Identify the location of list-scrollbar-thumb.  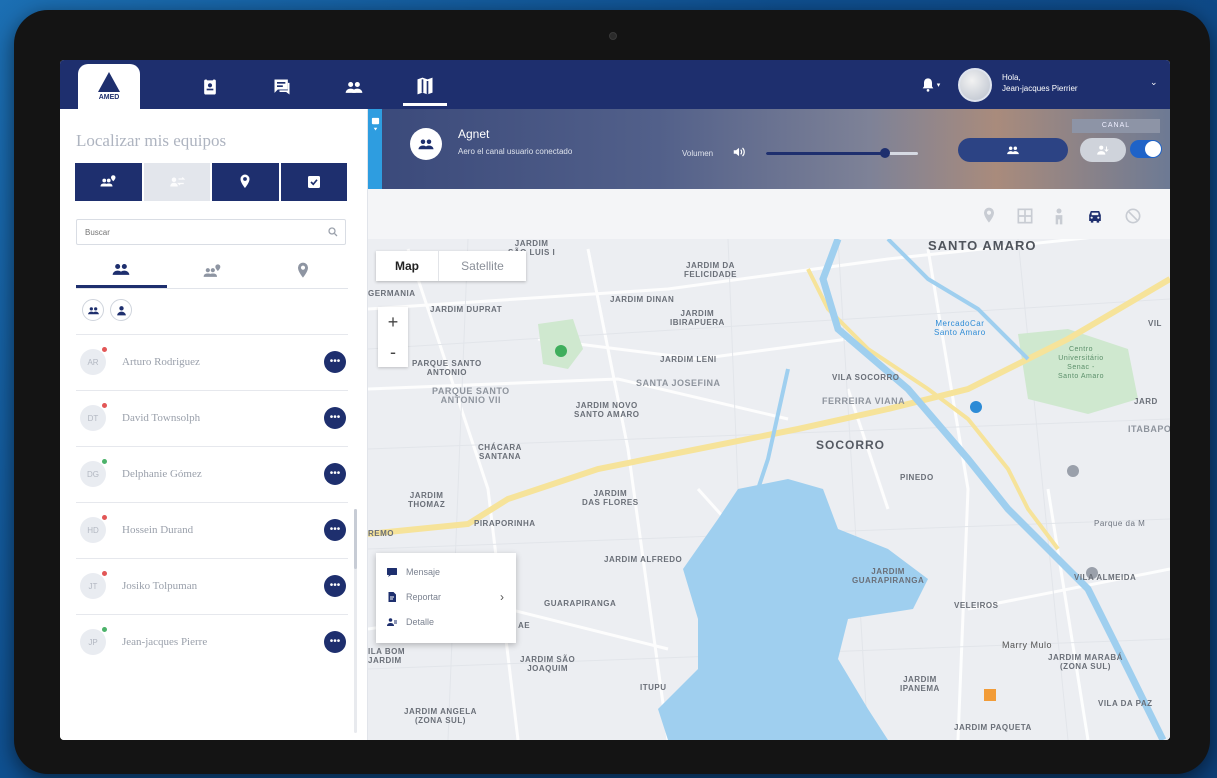
(355, 539).